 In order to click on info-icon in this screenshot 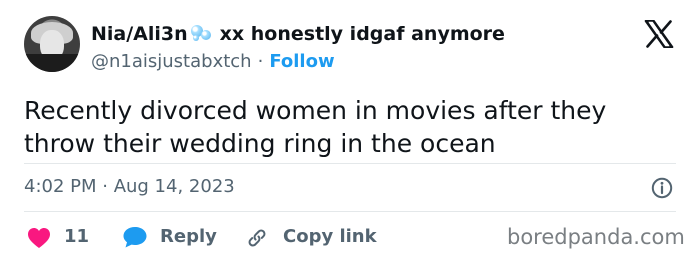, I will do `click(662, 188)`.